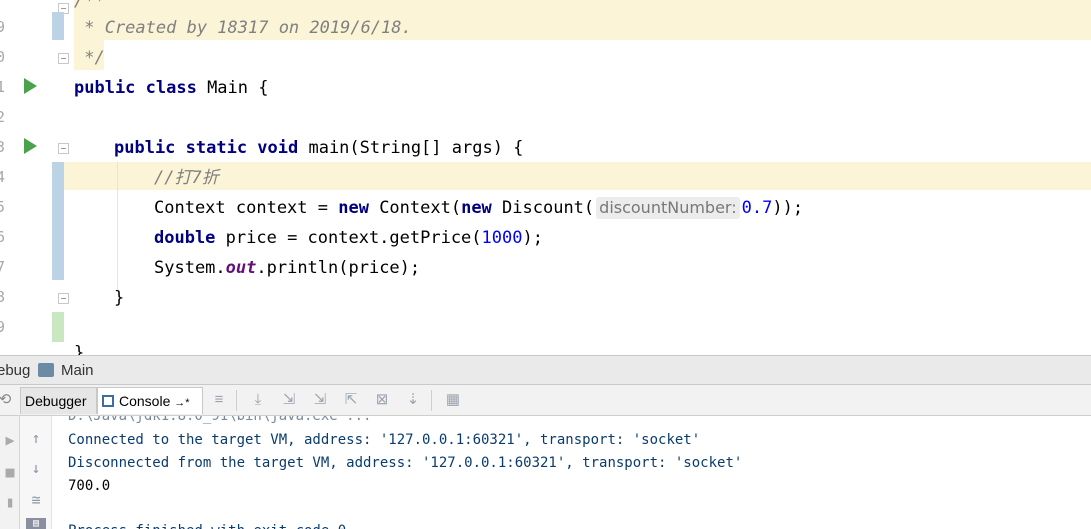 The height and width of the screenshot is (529, 1091). I want to click on scroll-down-icon: ↓, so click(36, 468).